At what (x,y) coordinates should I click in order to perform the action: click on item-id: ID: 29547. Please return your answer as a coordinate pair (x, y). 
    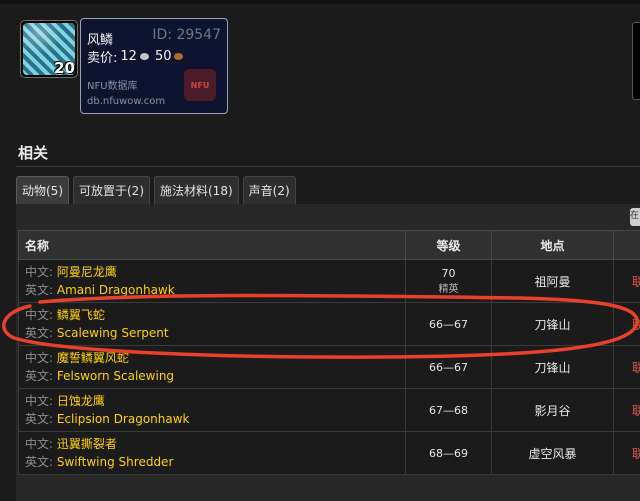
    Looking at the image, I should click on (186, 35).